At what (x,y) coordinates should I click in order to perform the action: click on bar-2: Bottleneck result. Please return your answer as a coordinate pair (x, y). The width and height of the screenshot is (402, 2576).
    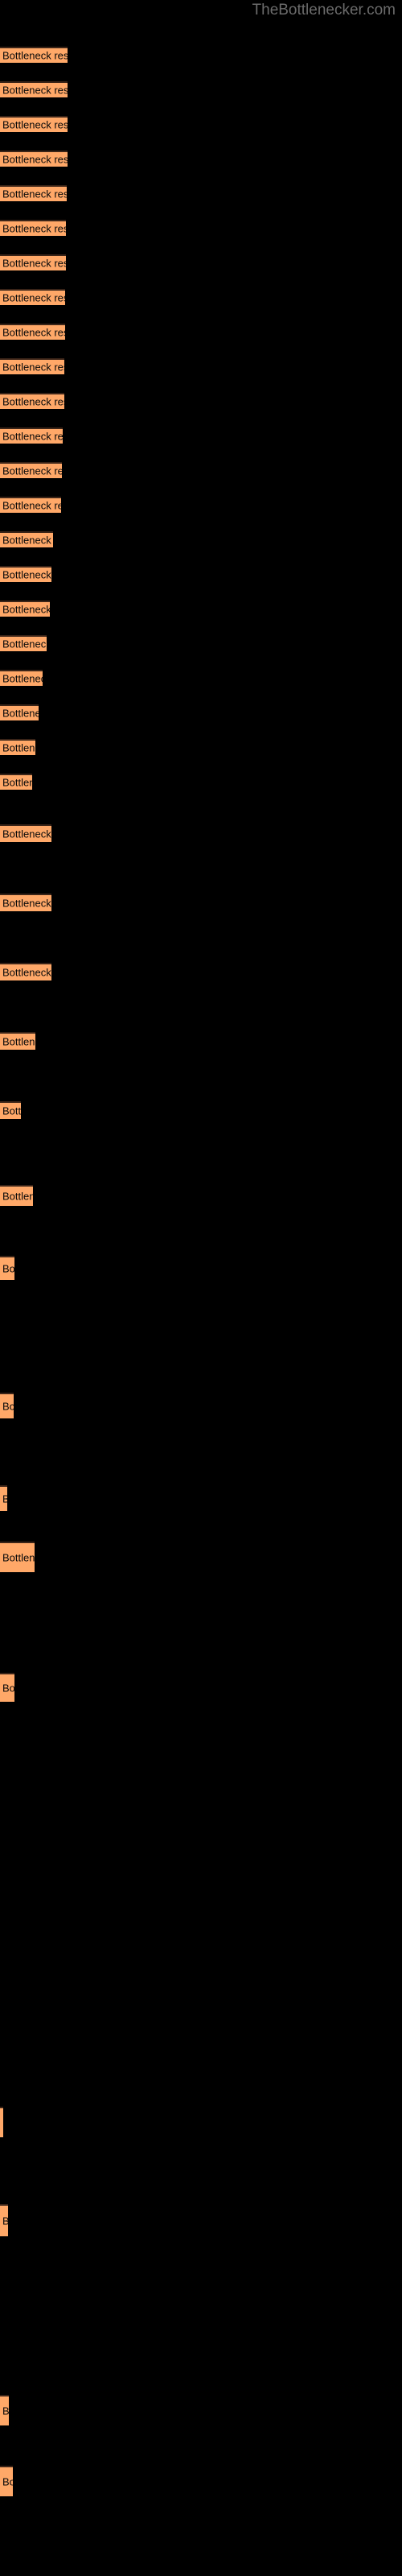
    Looking at the image, I should click on (34, 89).